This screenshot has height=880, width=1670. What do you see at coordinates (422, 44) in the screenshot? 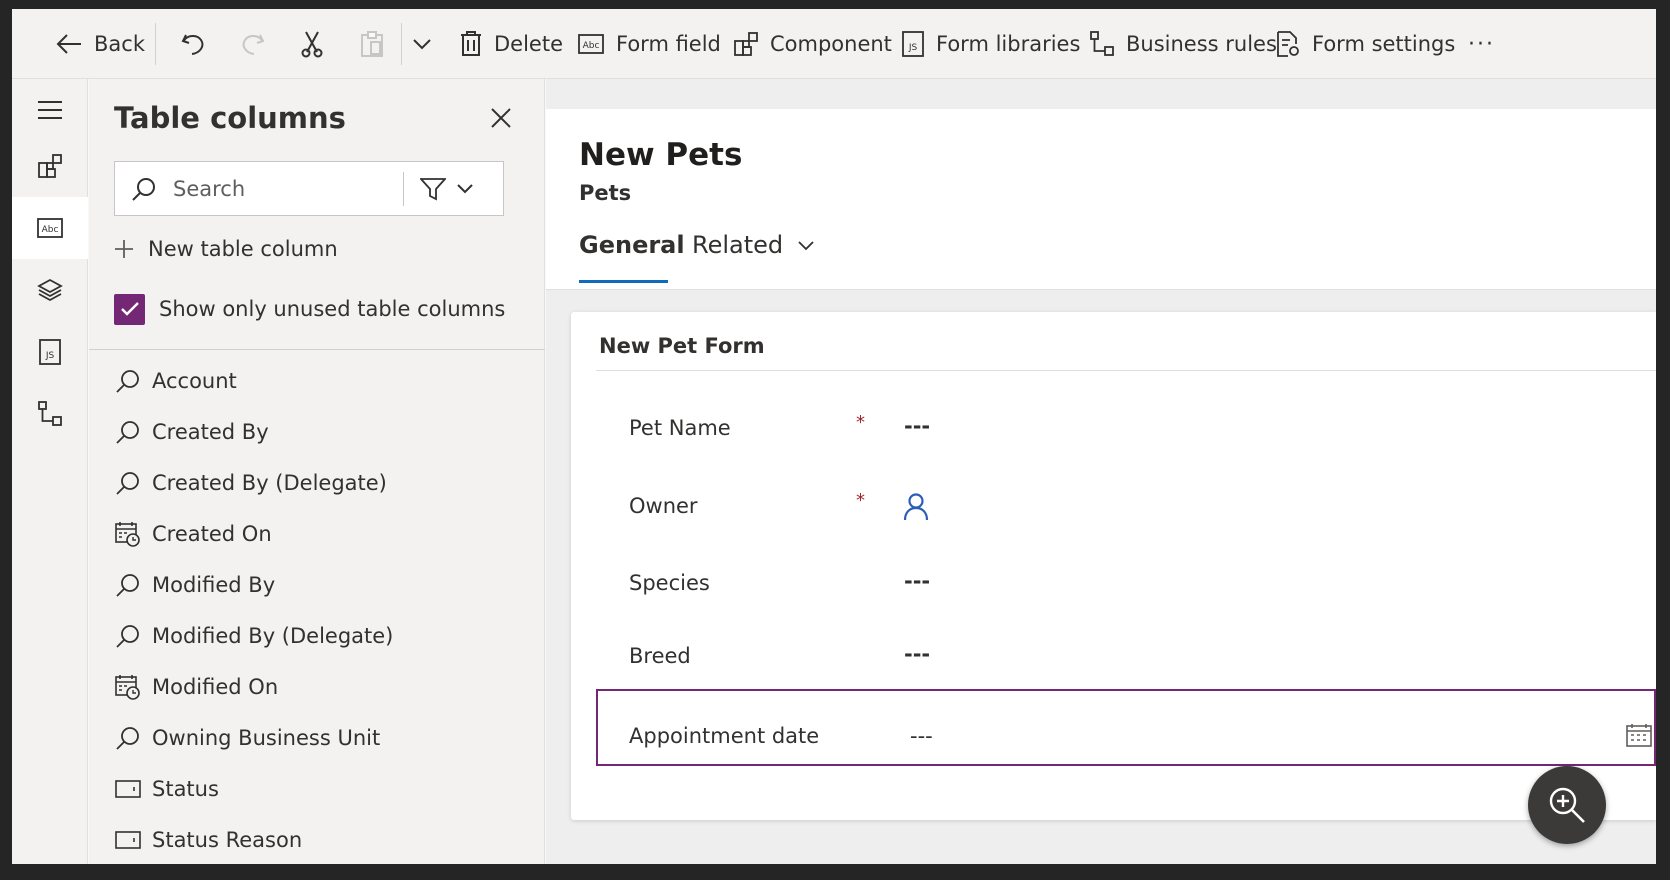
I see `more-clipboard-dropdown` at bounding box center [422, 44].